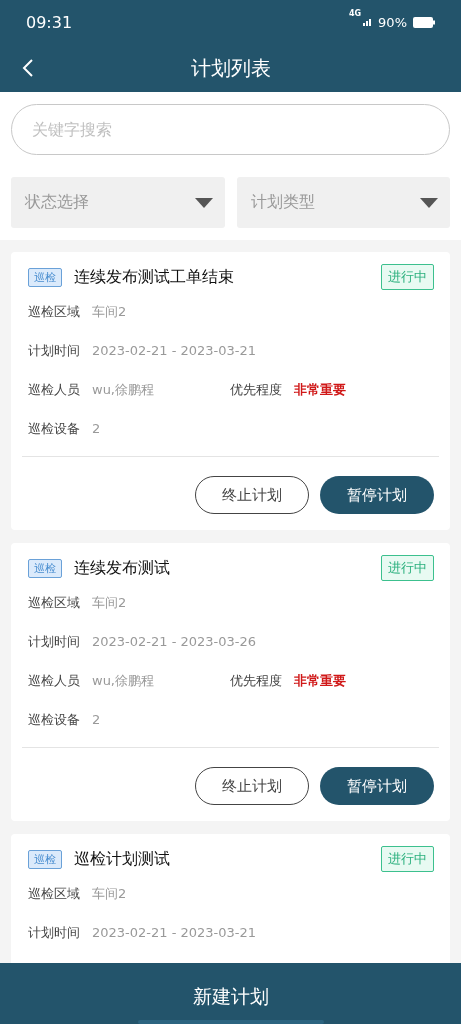  Describe the element at coordinates (368, 22) in the screenshot. I see `signal-icon` at that location.